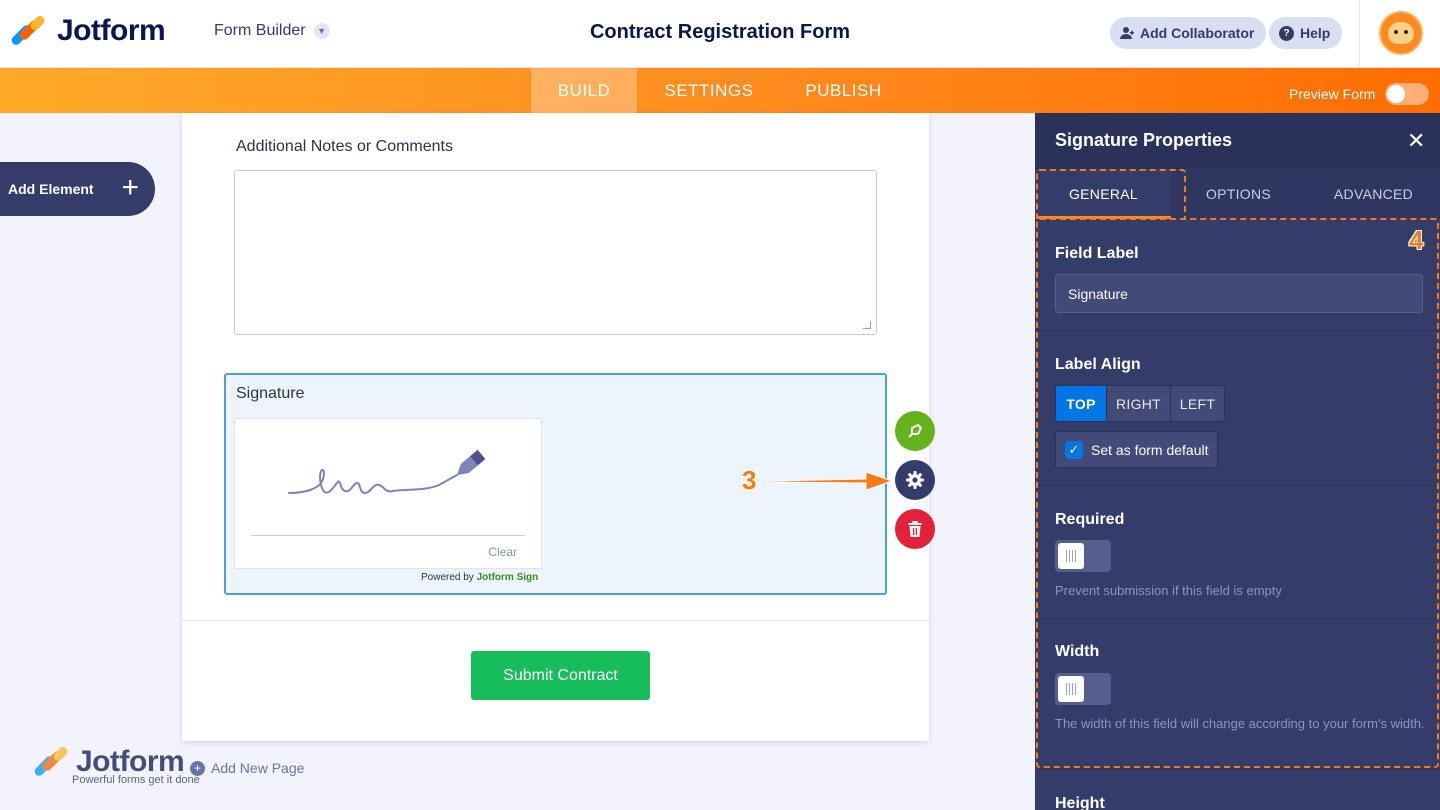 This screenshot has height=810, width=1440. I want to click on close-icon: ✕, so click(1416, 141).